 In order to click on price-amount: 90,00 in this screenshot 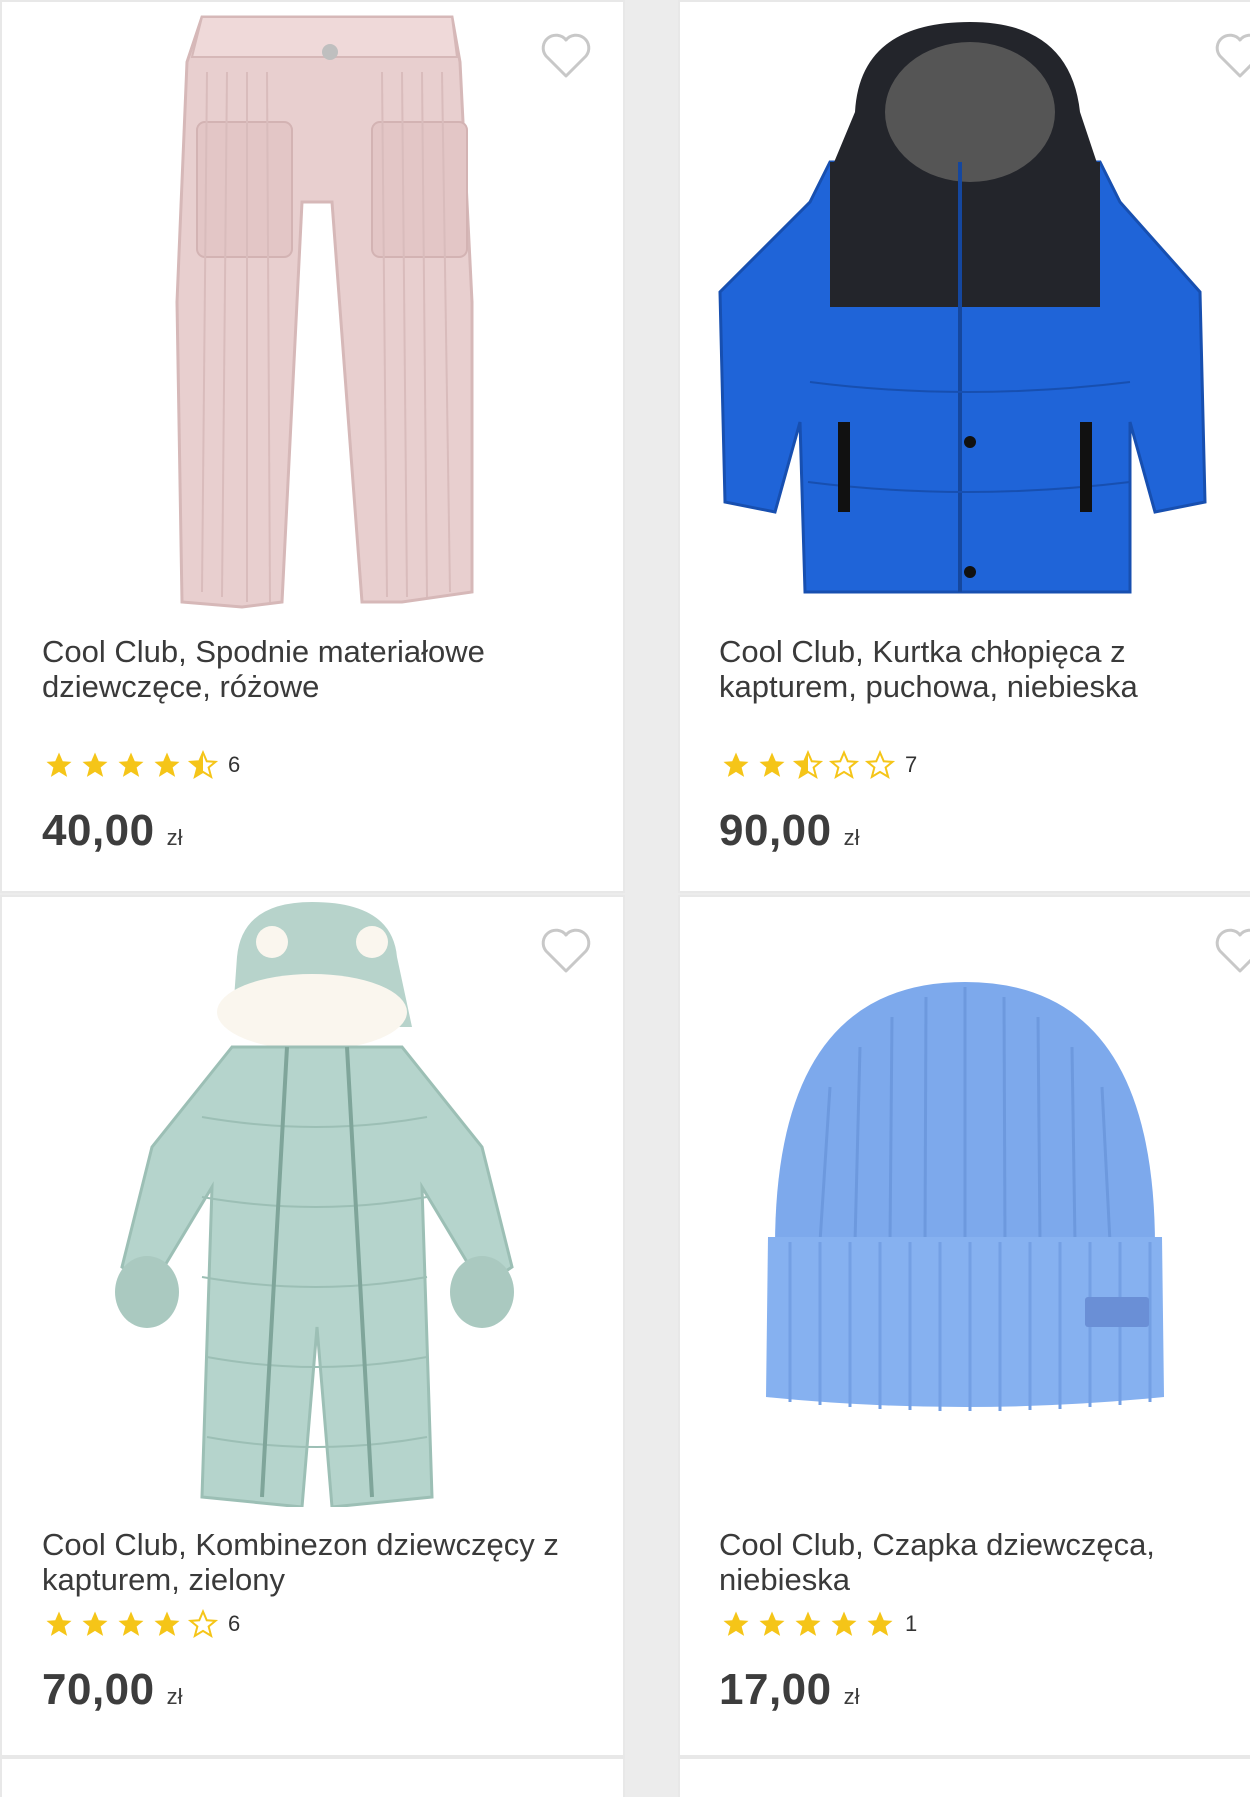, I will do `click(775, 830)`.